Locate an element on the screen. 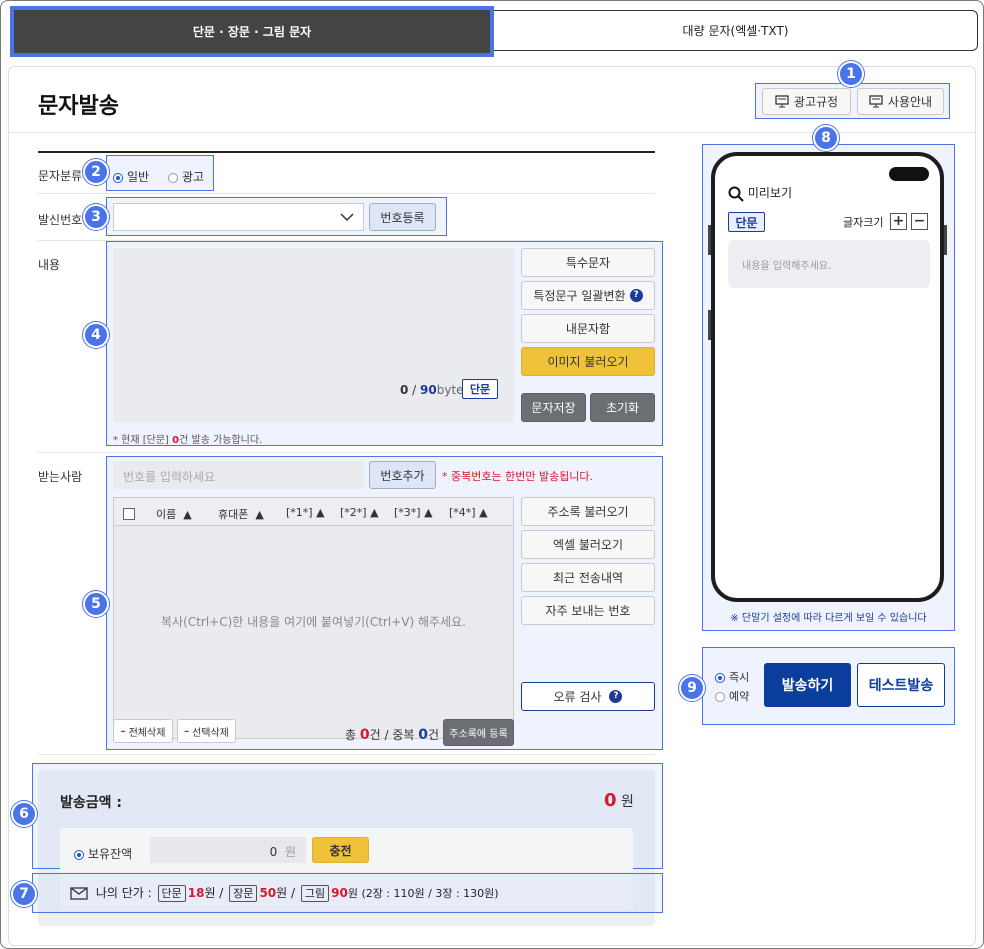  envelope-icon is located at coordinates (79, 893).